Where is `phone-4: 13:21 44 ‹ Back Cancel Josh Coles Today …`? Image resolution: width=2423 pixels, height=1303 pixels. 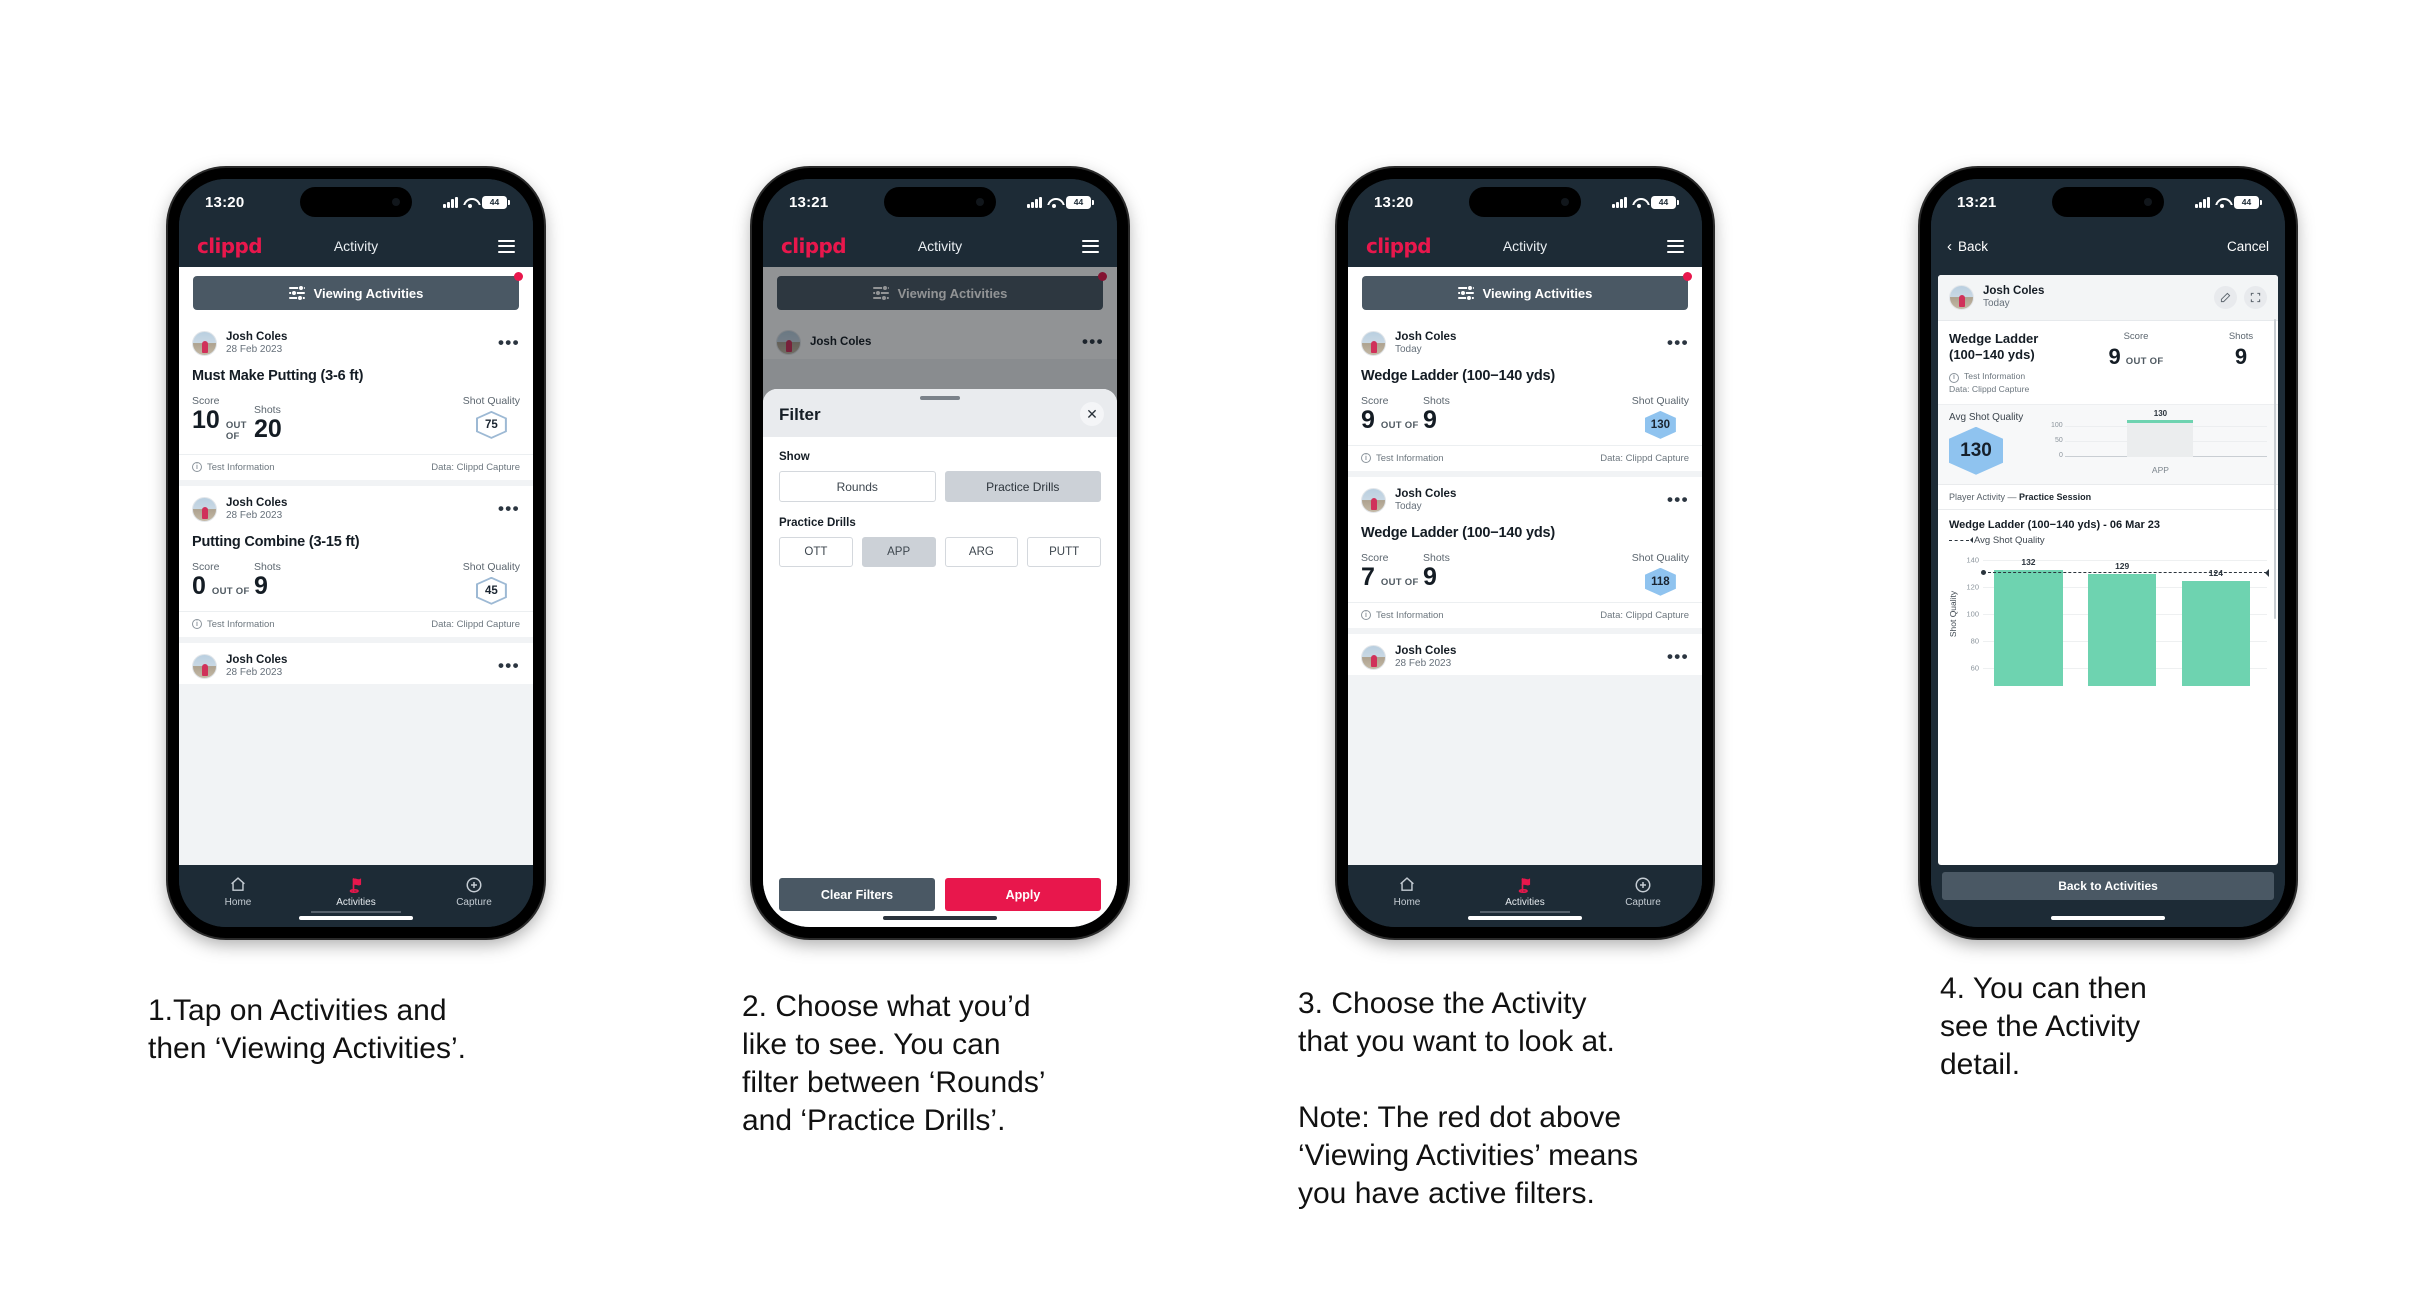 phone-4: 13:21 44 ‹ Back Cancel Josh Coles Today … is located at coordinates (2108, 553).